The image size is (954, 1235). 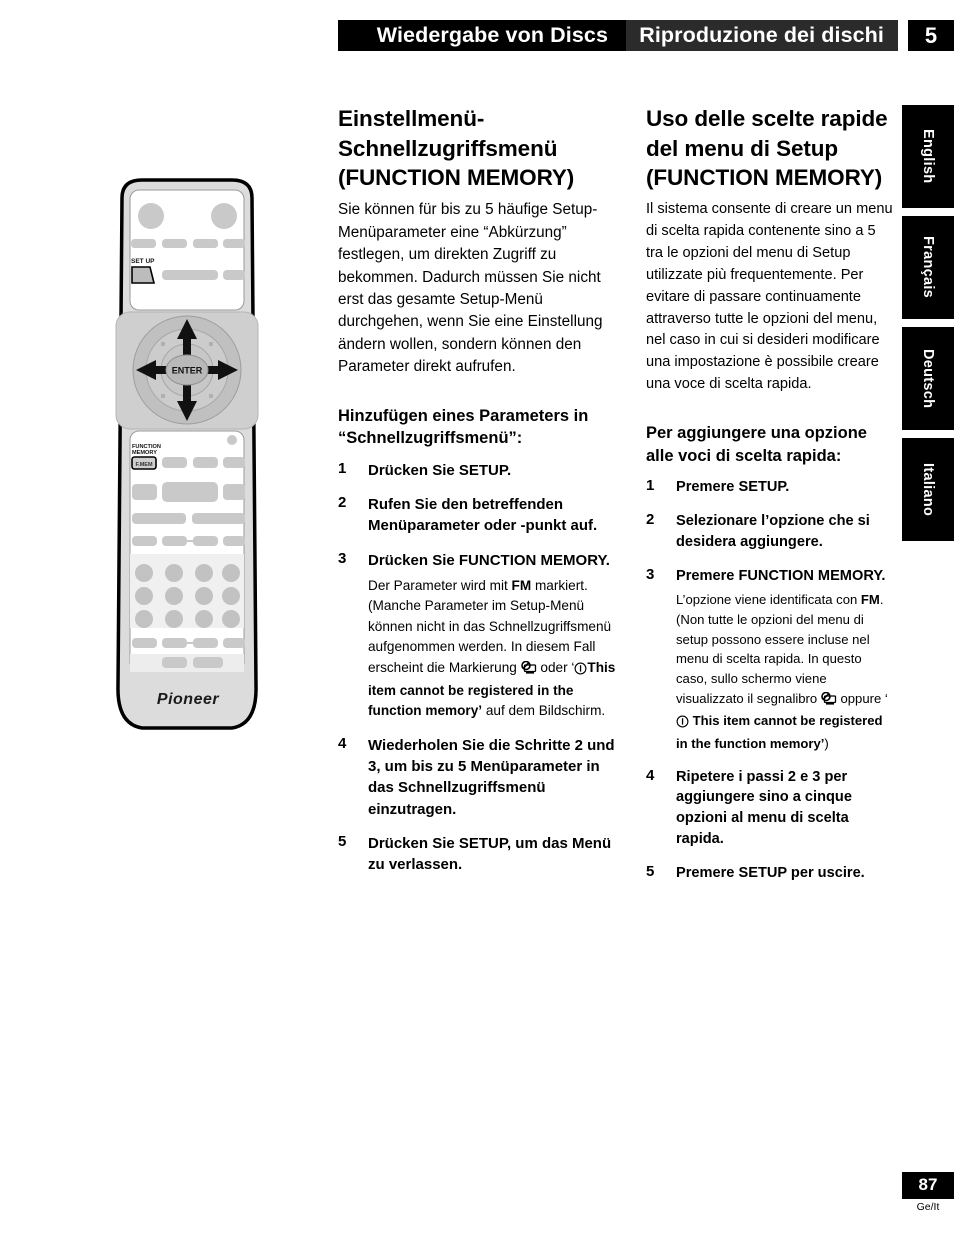 What do you see at coordinates (544, 711) in the screenshot?
I see `note-text-d: auf dem Bildschirm.` at bounding box center [544, 711].